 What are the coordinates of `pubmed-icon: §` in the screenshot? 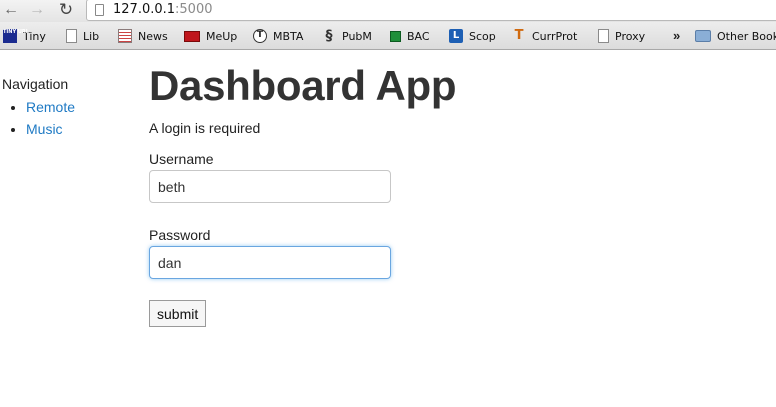 It's located at (329, 36).